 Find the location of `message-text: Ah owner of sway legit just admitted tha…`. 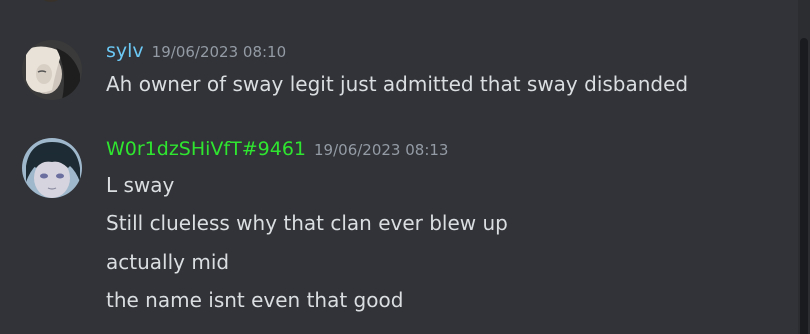

message-text: Ah owner of sway legit just admitted tha… is located at coordinates (397, 84).